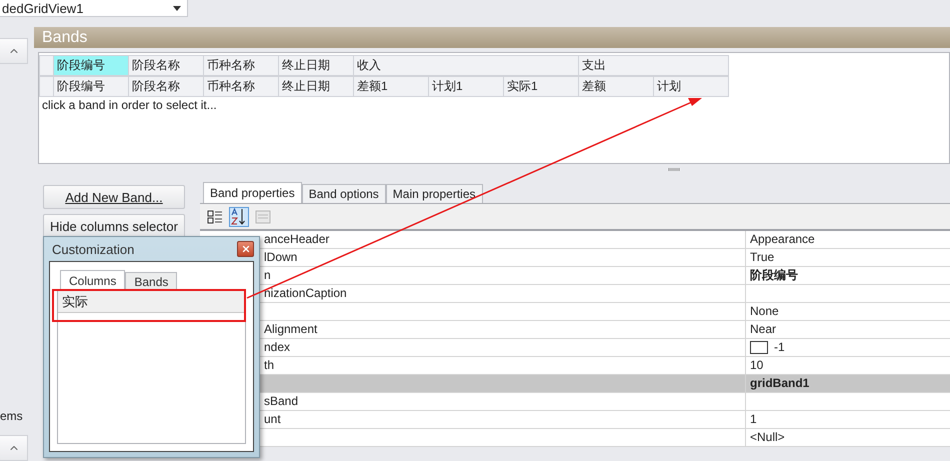 This screenshot has height=461, width=950. I want to click on property-row: anceHeader Appearance, so click(575, 240).